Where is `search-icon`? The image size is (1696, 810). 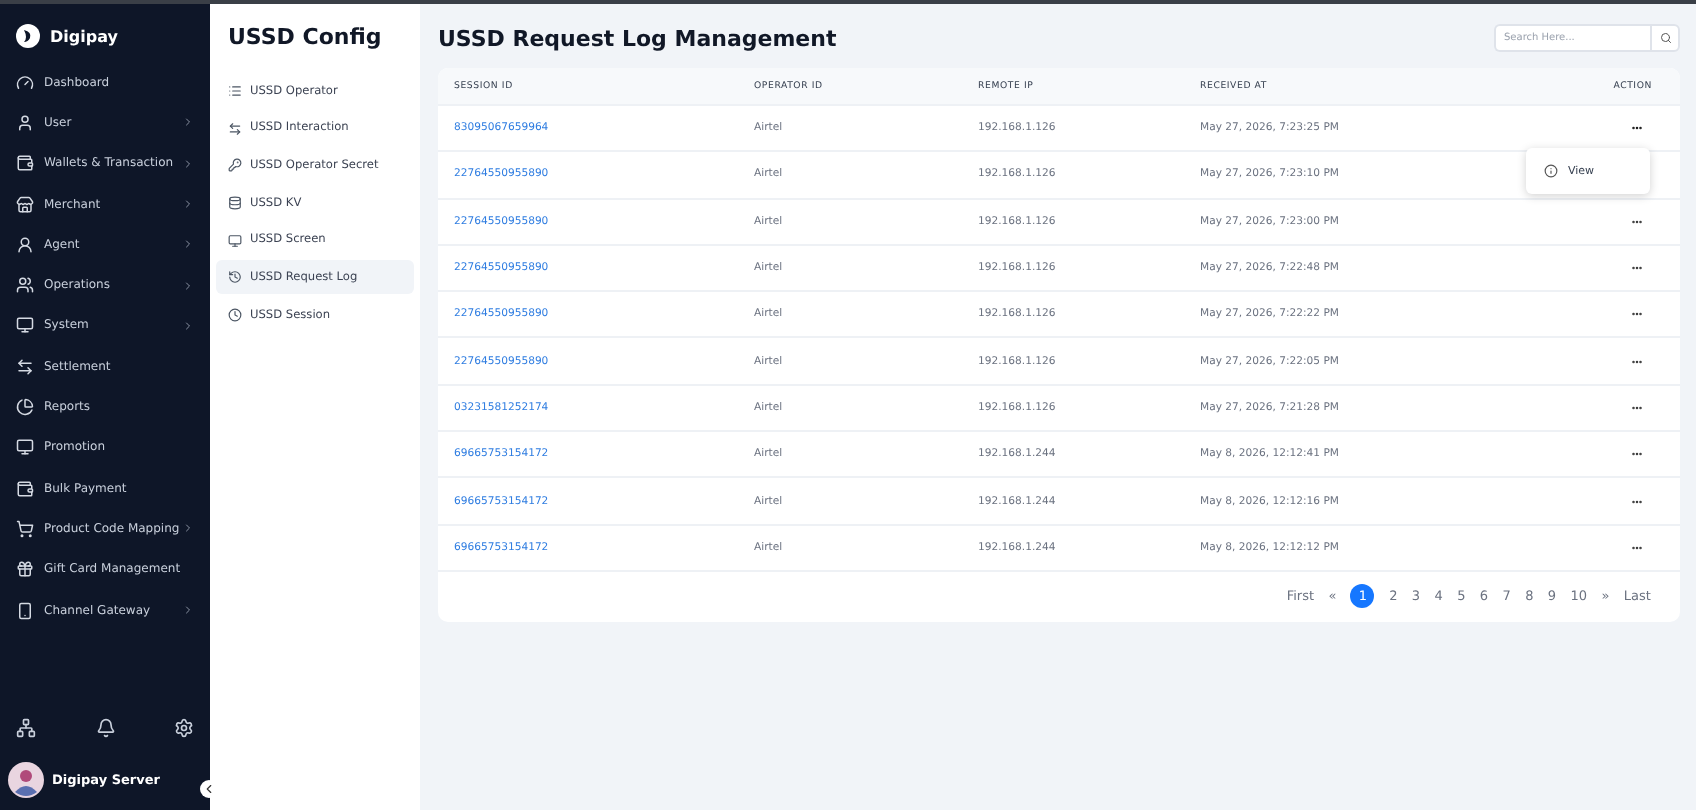
search-icon is located at coordinates (1665, 38).